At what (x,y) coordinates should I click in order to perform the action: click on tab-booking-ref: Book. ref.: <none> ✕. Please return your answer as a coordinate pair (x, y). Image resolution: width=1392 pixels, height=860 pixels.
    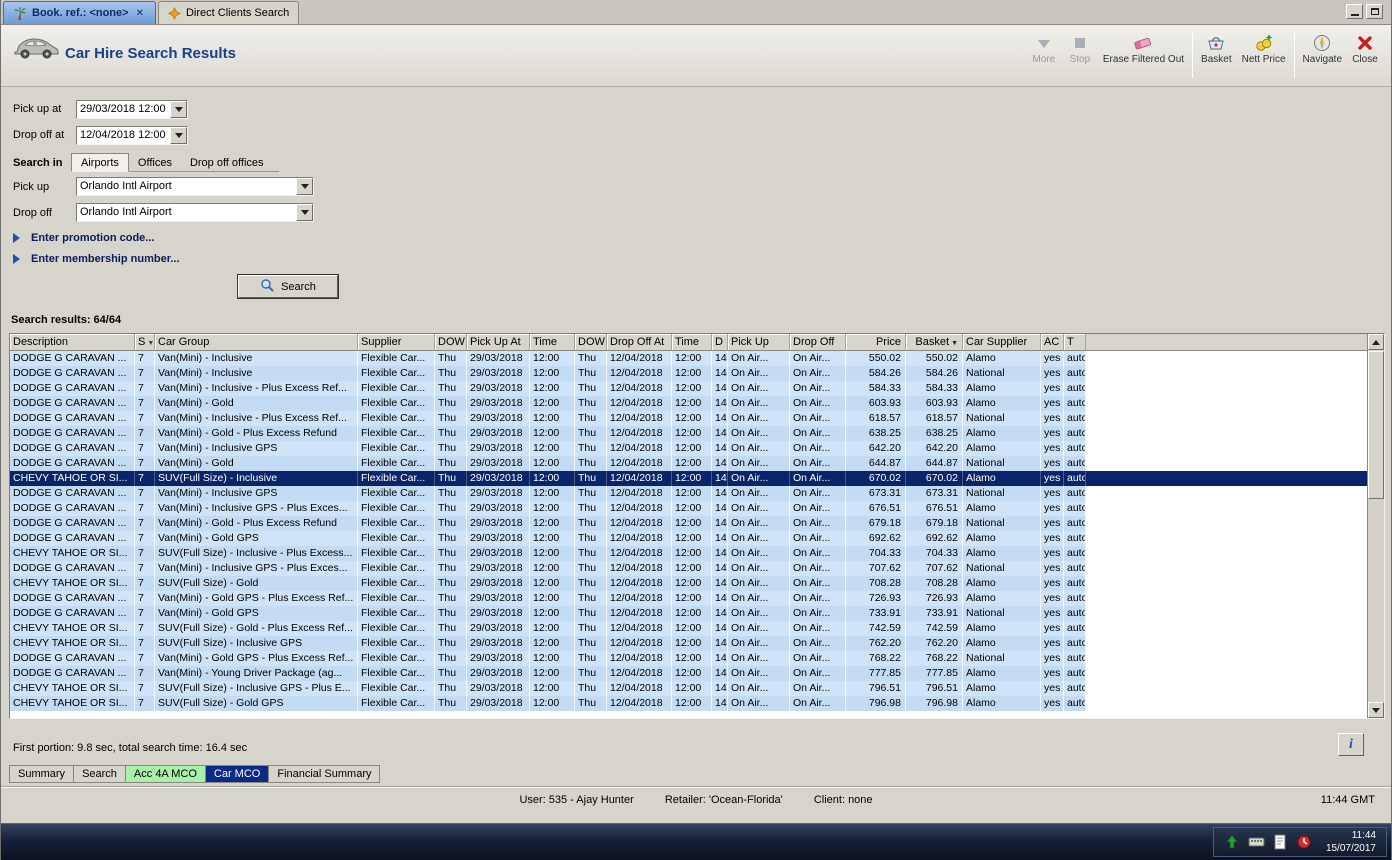
    Looking at the image, I should click on (79, 12).